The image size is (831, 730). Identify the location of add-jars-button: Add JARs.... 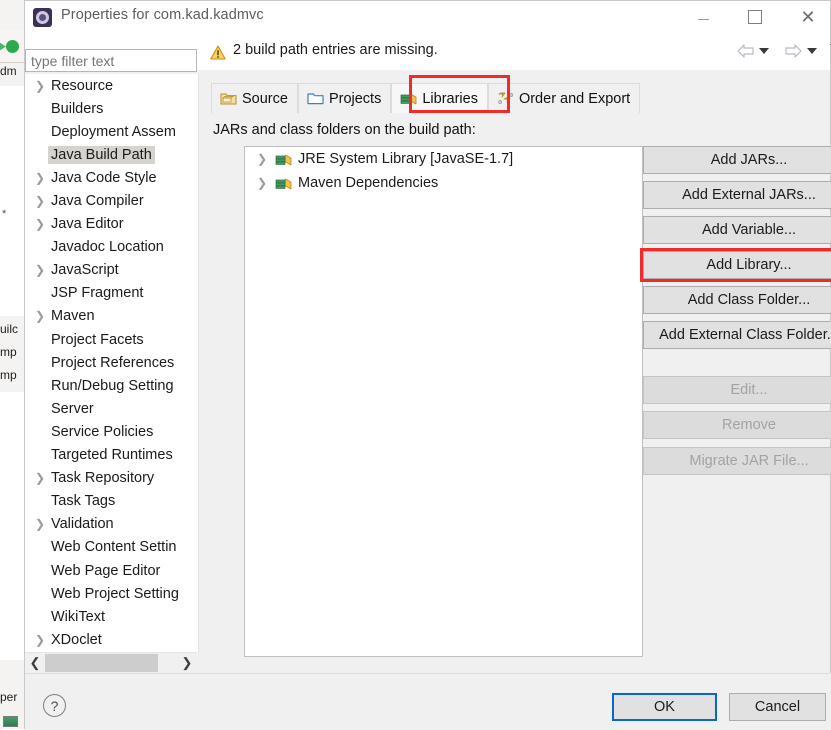
(737, 160).